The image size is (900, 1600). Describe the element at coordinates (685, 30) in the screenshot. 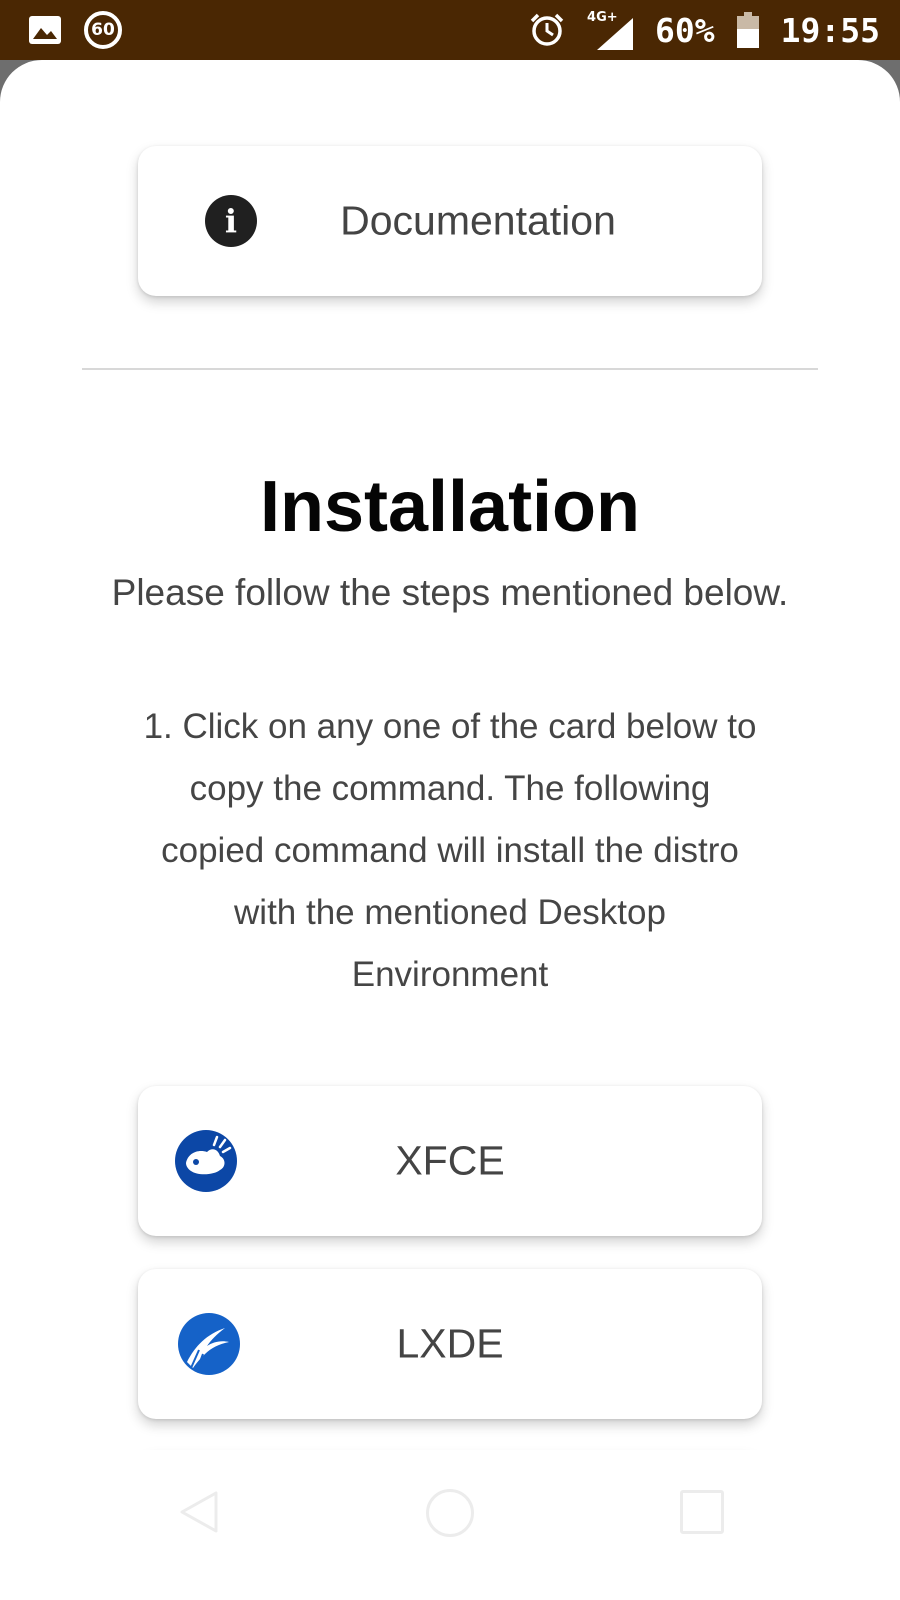

I see `battery-percent: 60%` at that location.